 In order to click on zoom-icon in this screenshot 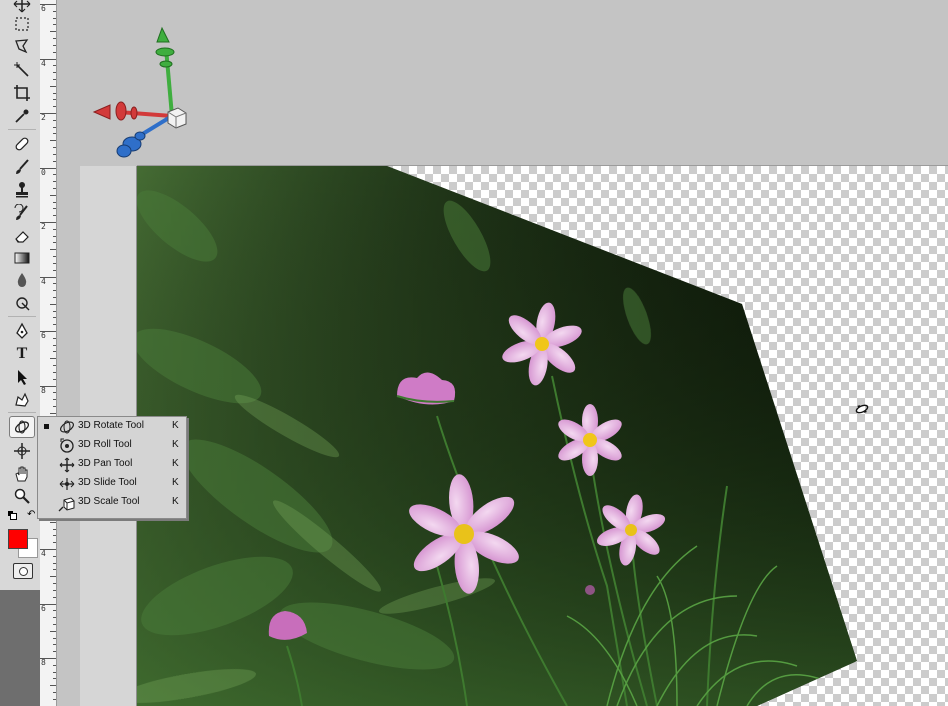, I will do `click(22, 496)`.